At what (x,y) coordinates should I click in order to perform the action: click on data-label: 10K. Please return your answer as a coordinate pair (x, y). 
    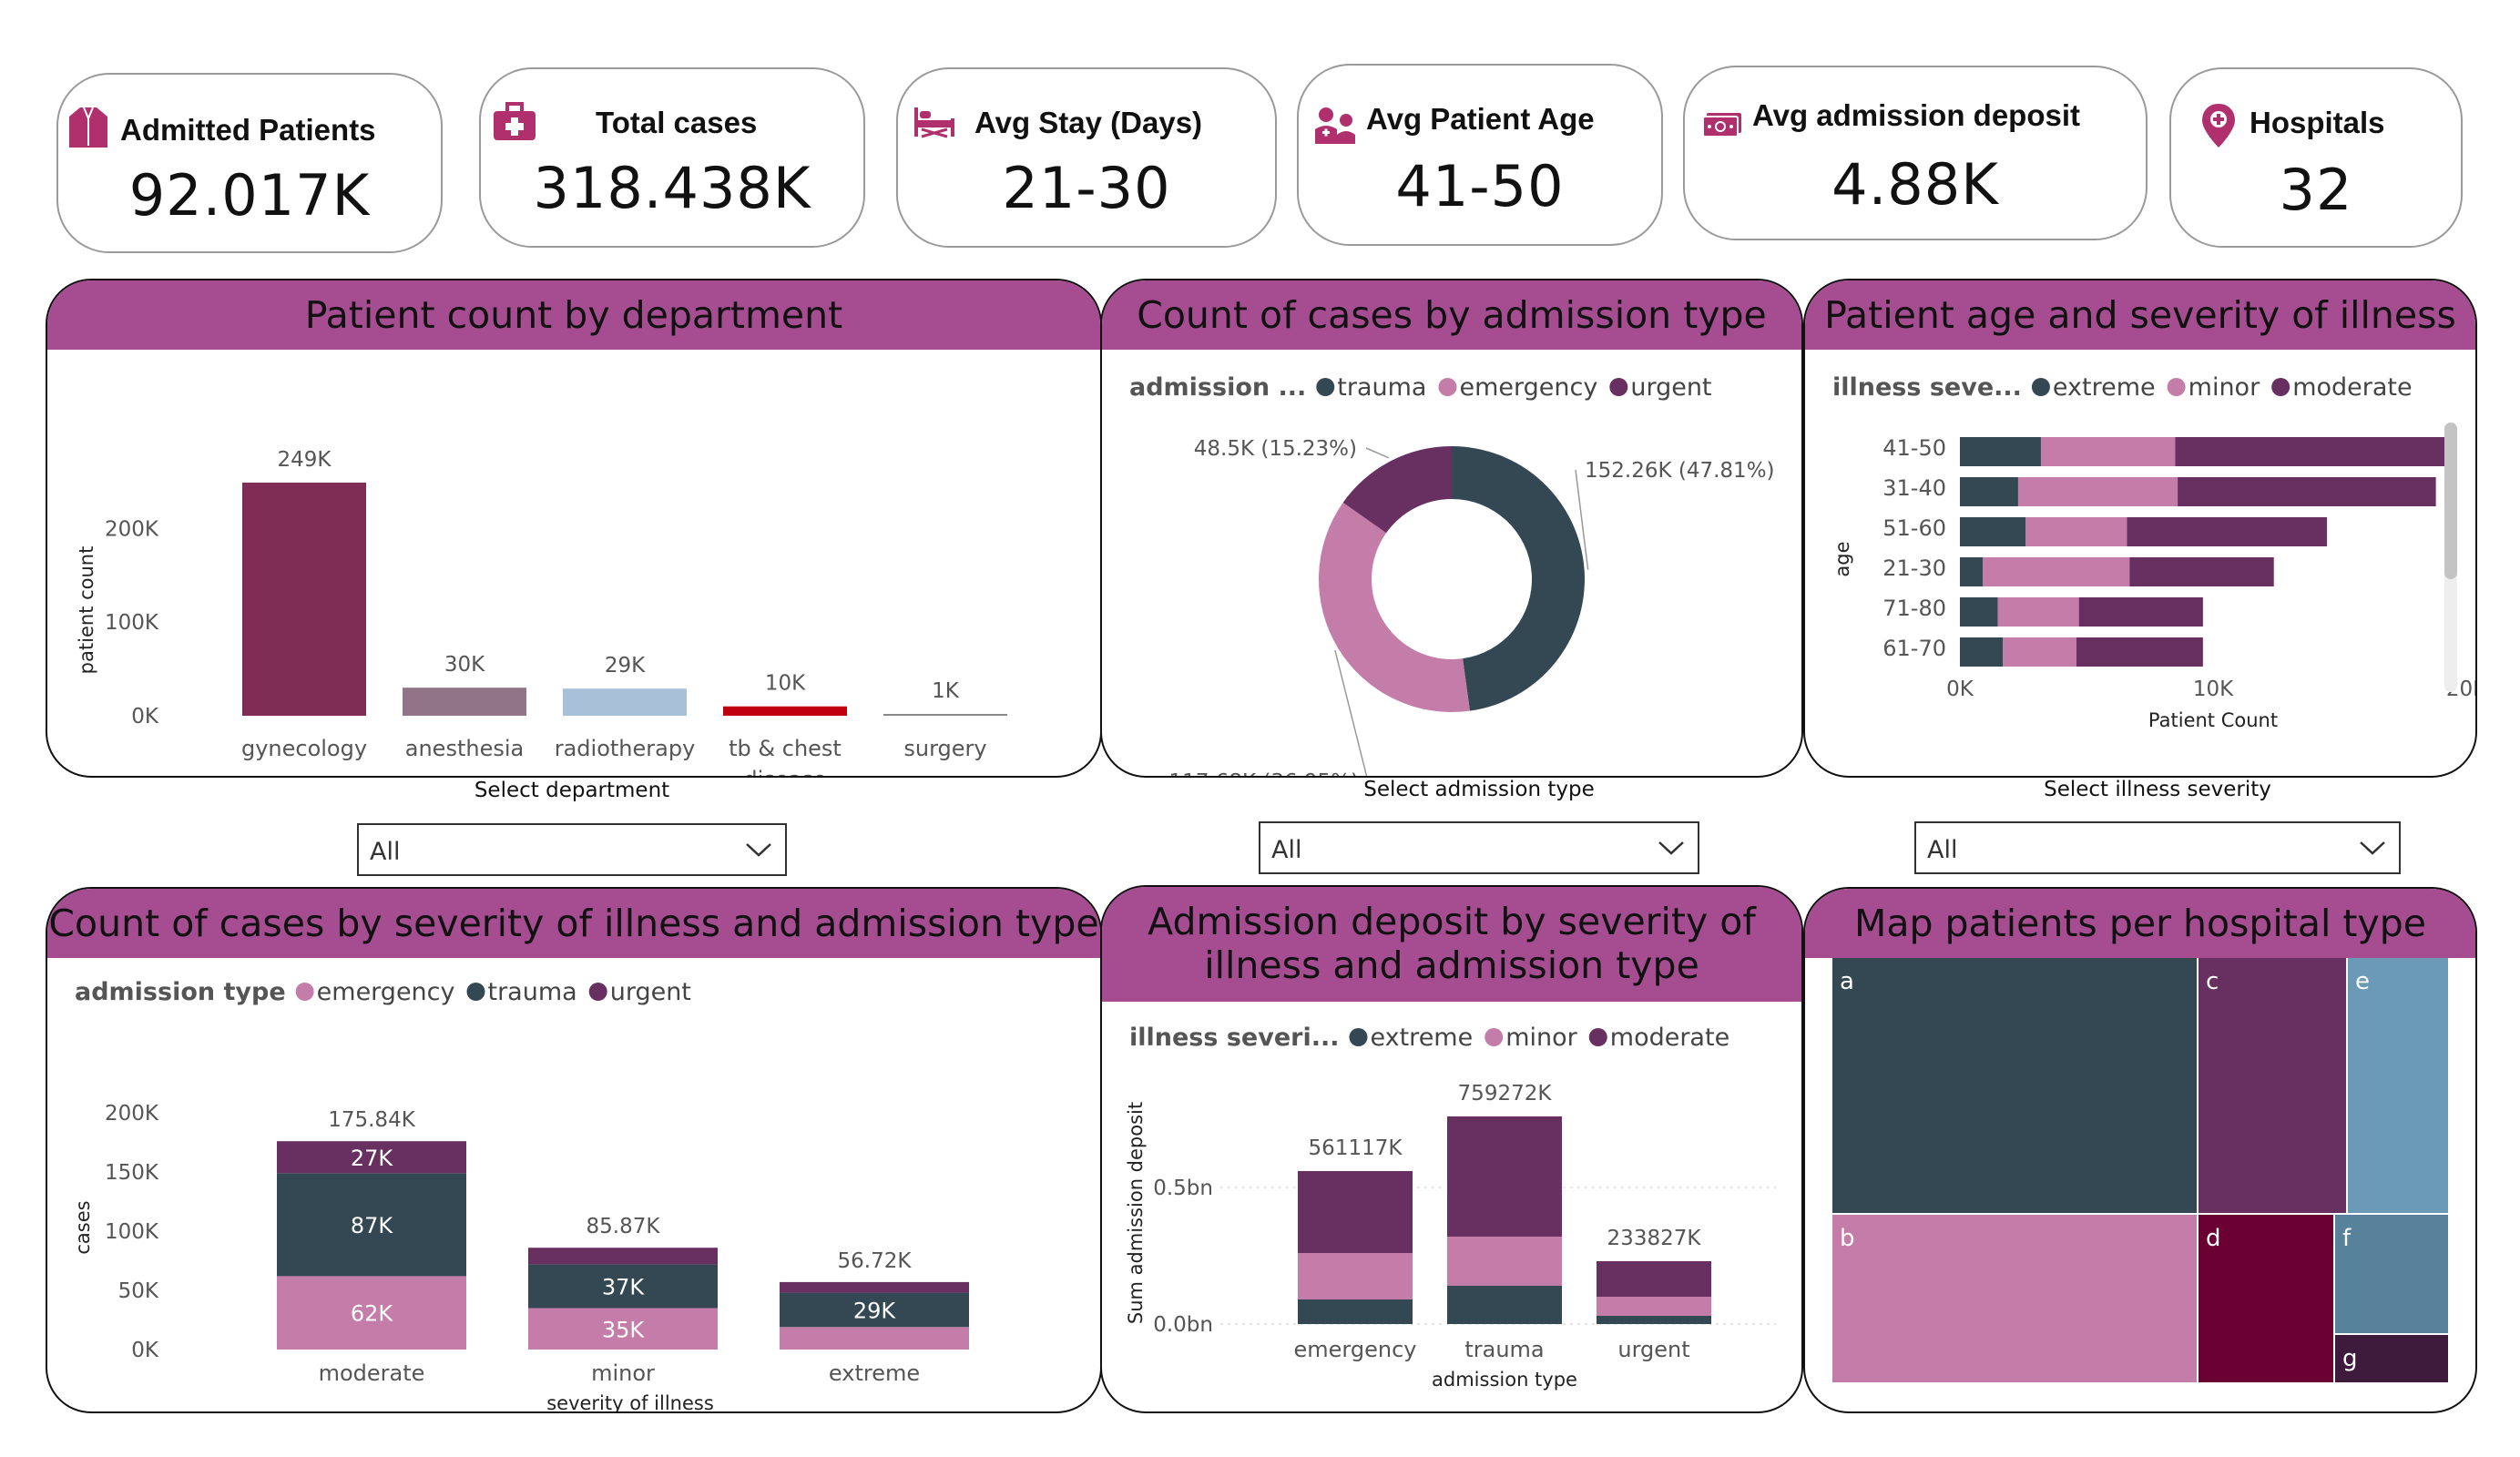
    Looking at the image, I should click on (786, 684).